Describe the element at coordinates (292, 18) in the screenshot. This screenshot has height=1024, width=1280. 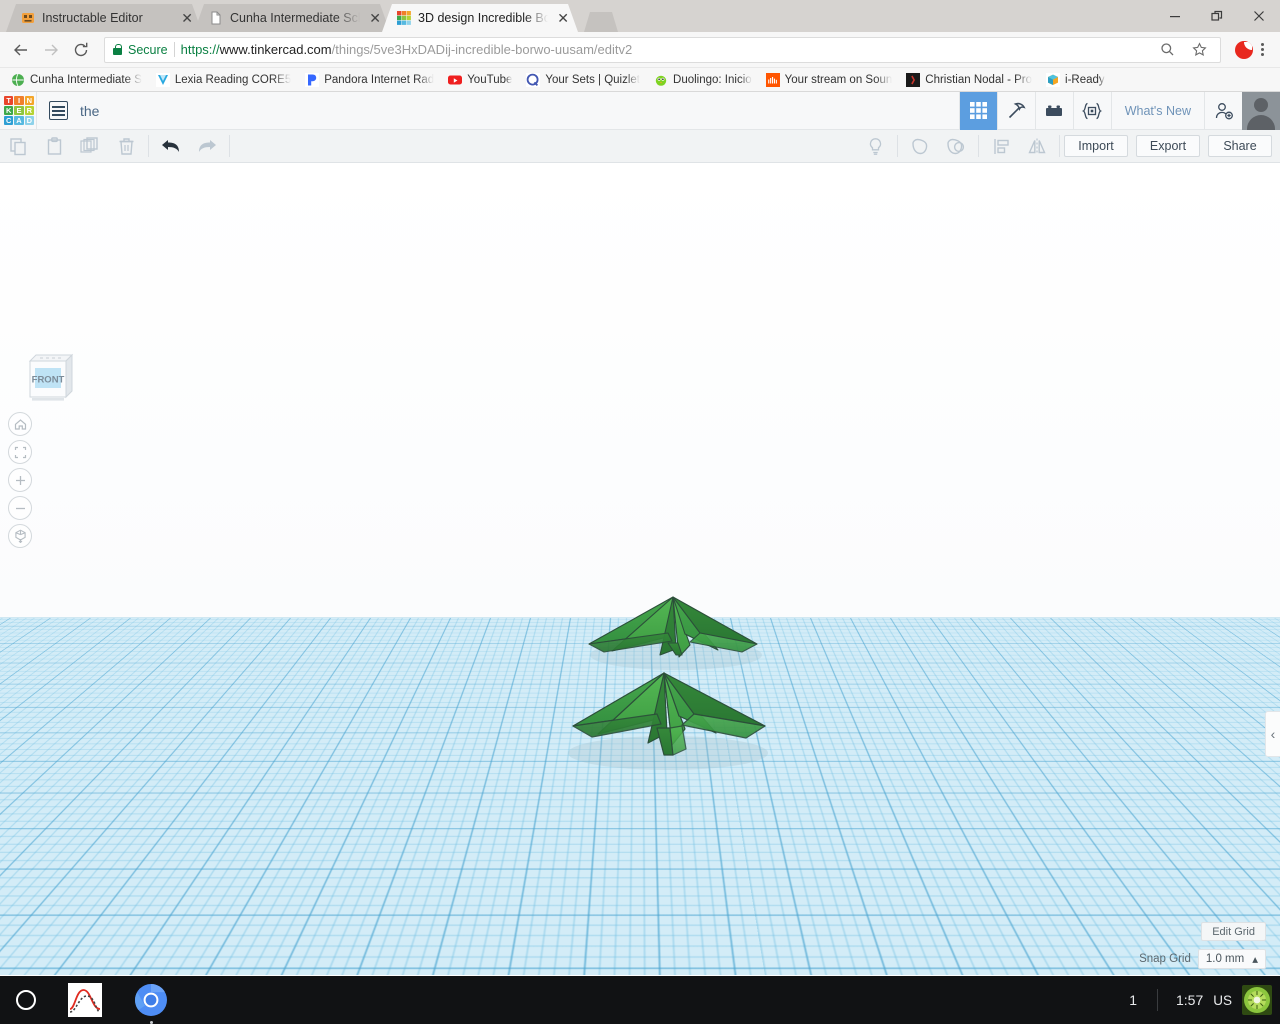
I see `browser-tab-cunha: Cunha Intermediate Sch ✕` at that location.